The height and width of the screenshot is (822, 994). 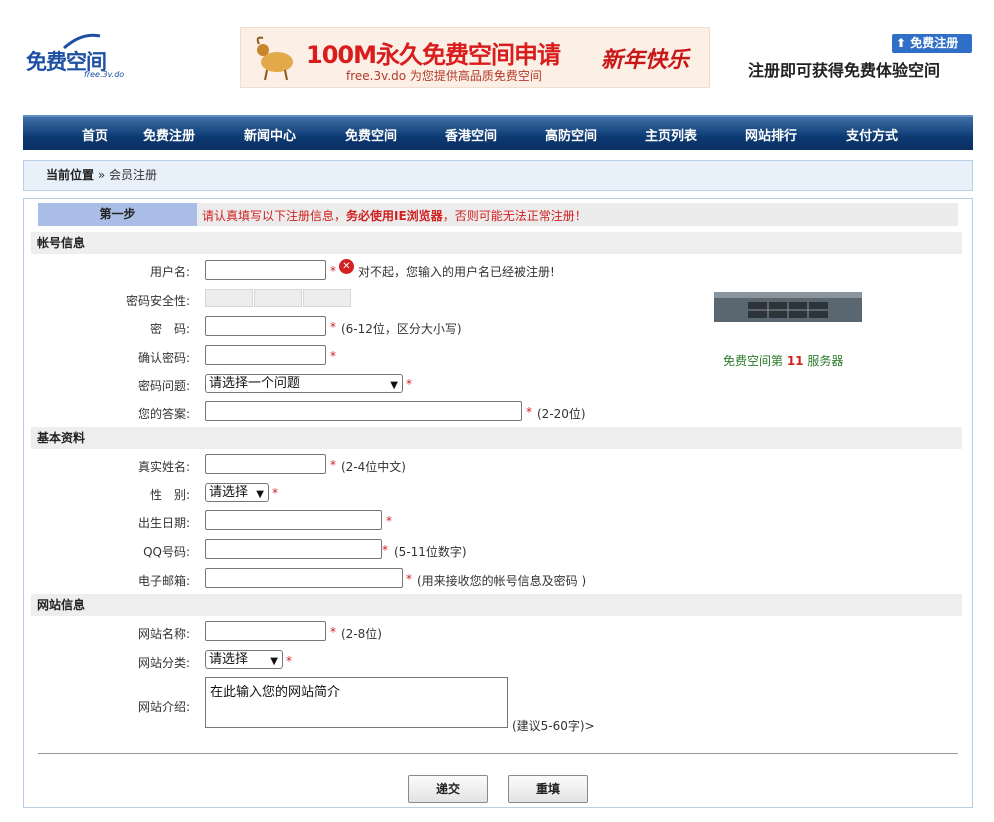 What do you see at coordinates (265, 326) in the screenshot?
I see `password-input` at bounding box center [265, 326].